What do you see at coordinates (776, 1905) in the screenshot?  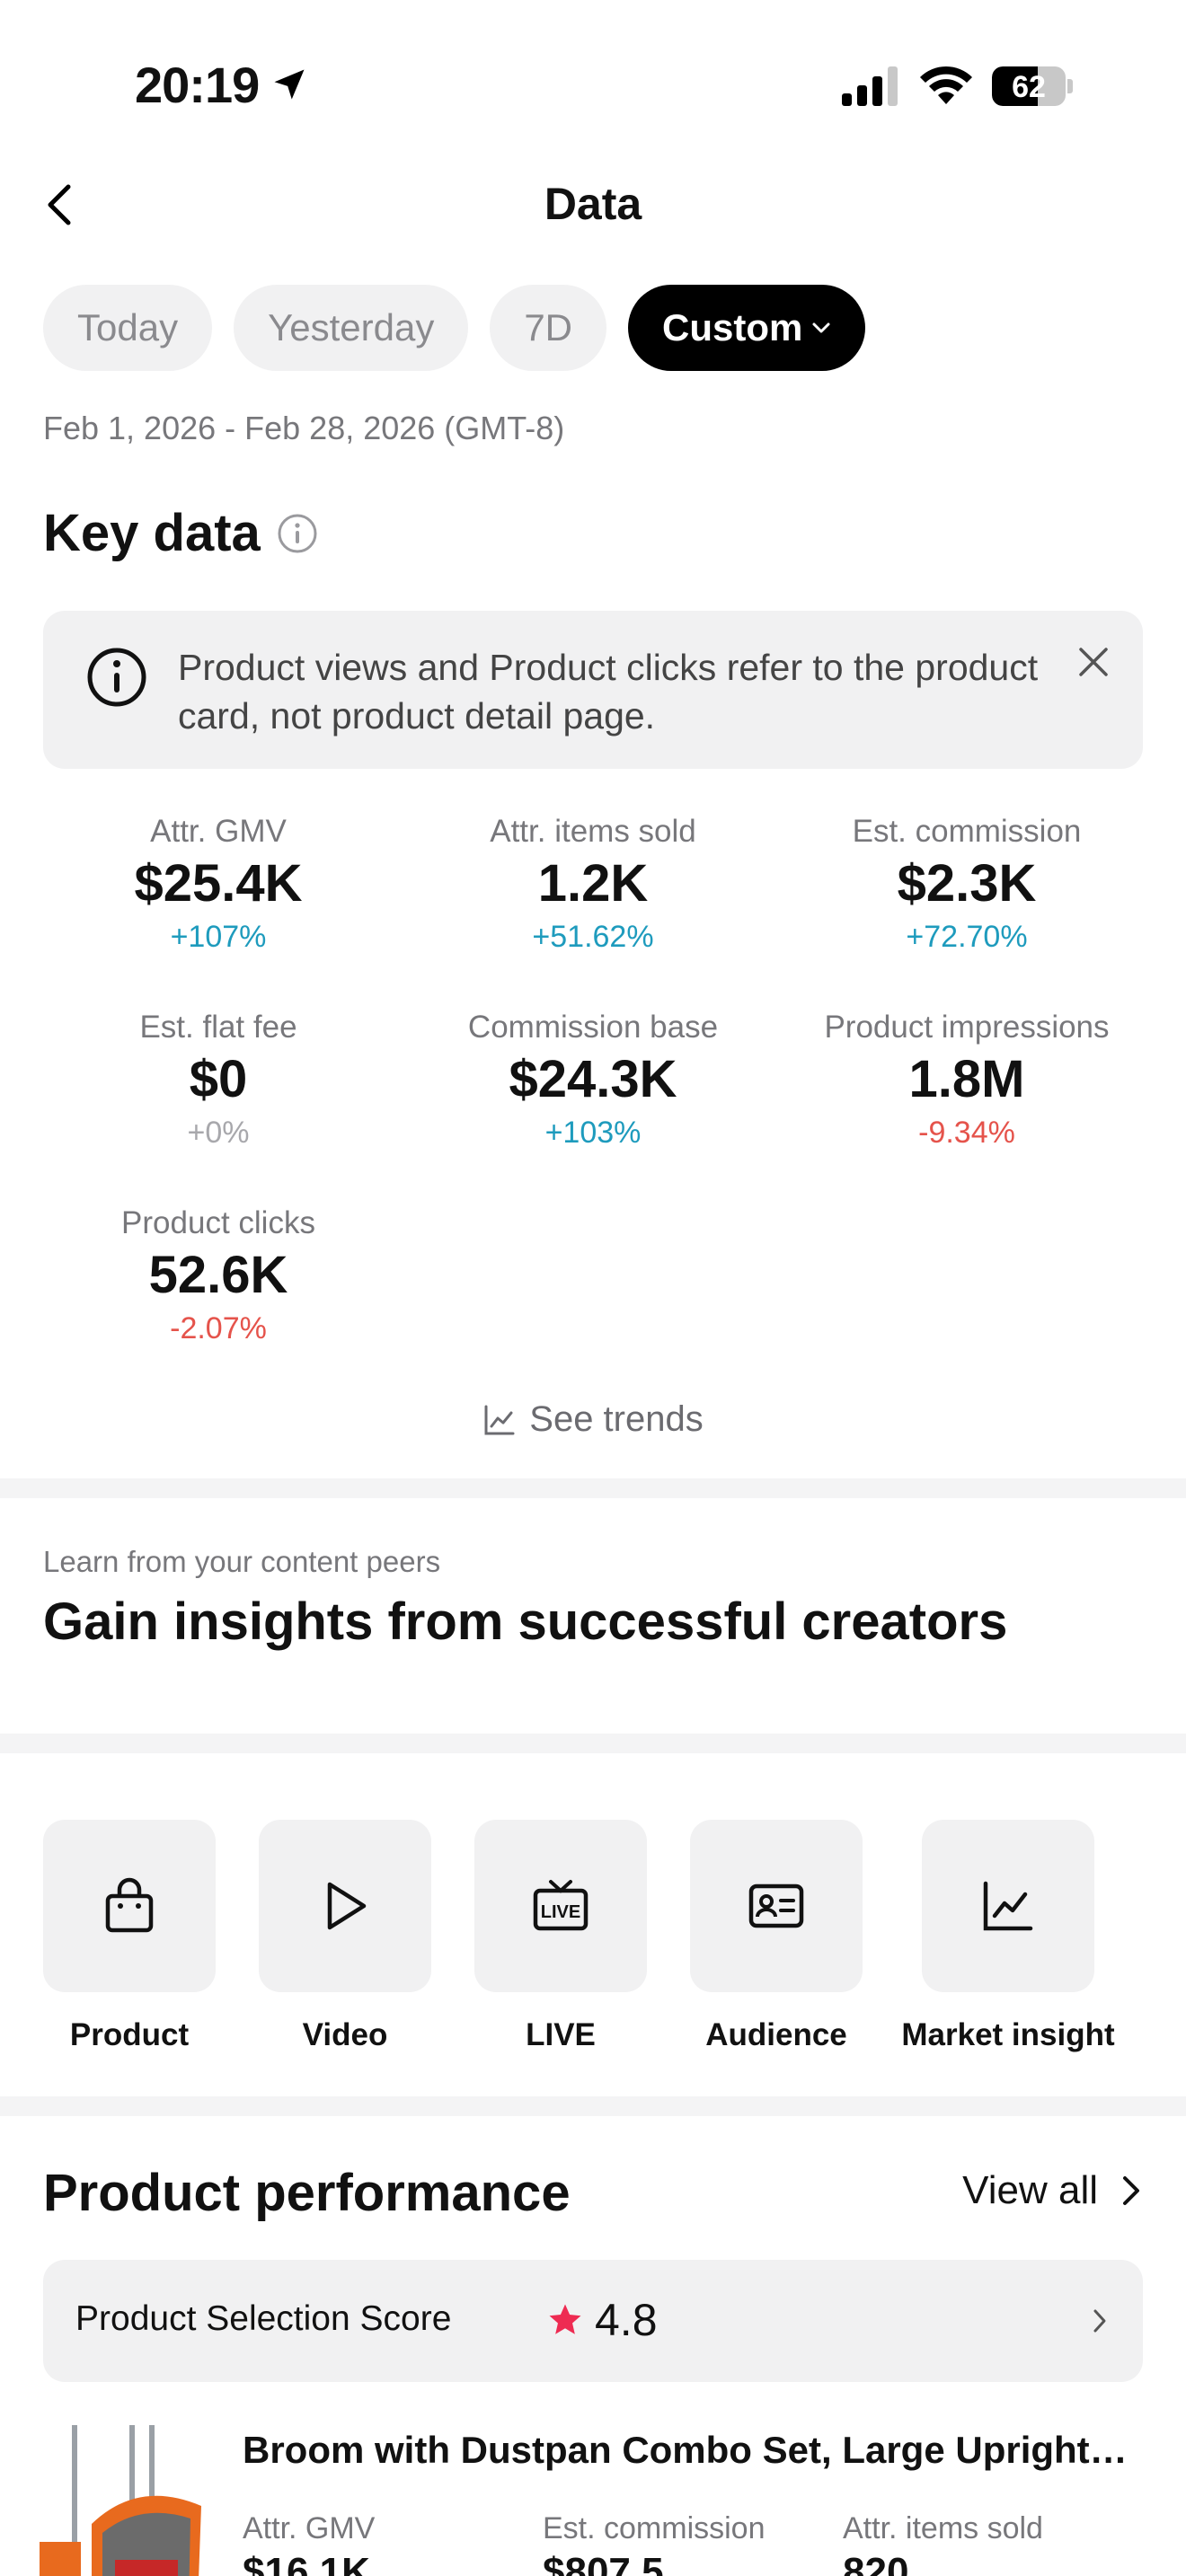 I see `id-card-icon` at bounding box center [776, 1905].